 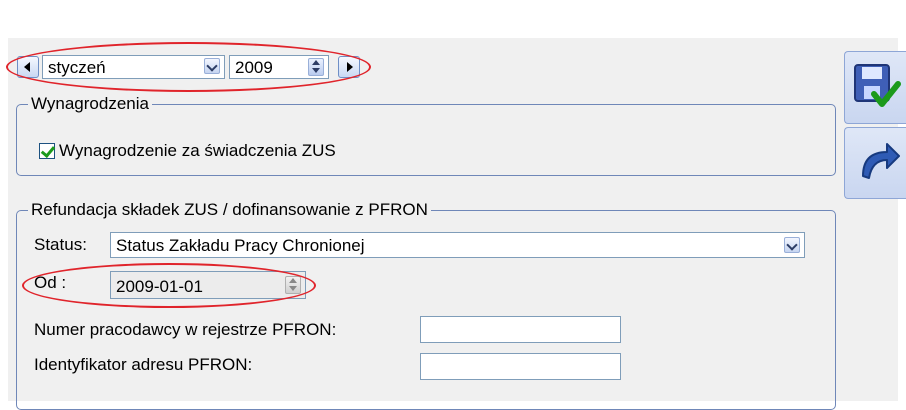 I want to click on checkmark-icon, so click(x=48, y=150).